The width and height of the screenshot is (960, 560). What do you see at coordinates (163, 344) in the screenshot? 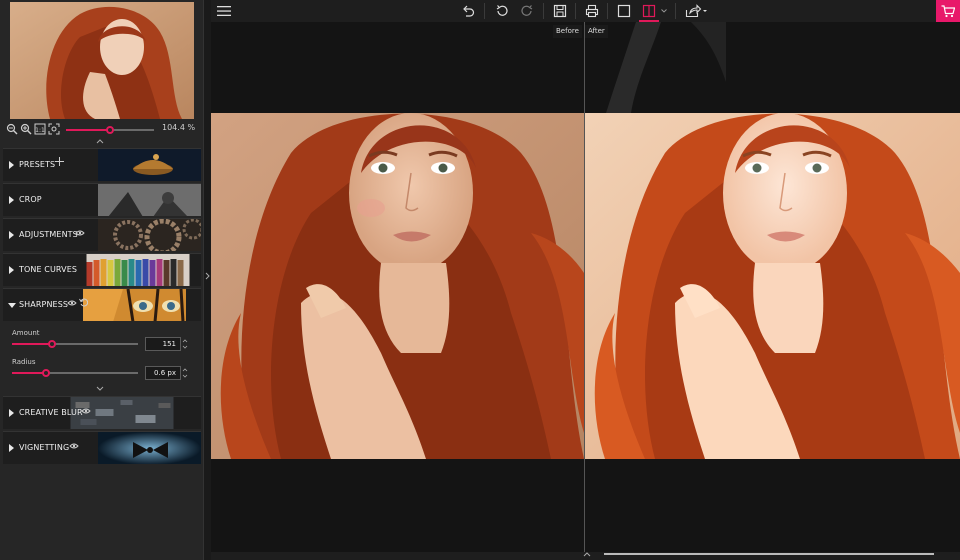
I see `amount-input: 151` at bounding box center [163, 344].